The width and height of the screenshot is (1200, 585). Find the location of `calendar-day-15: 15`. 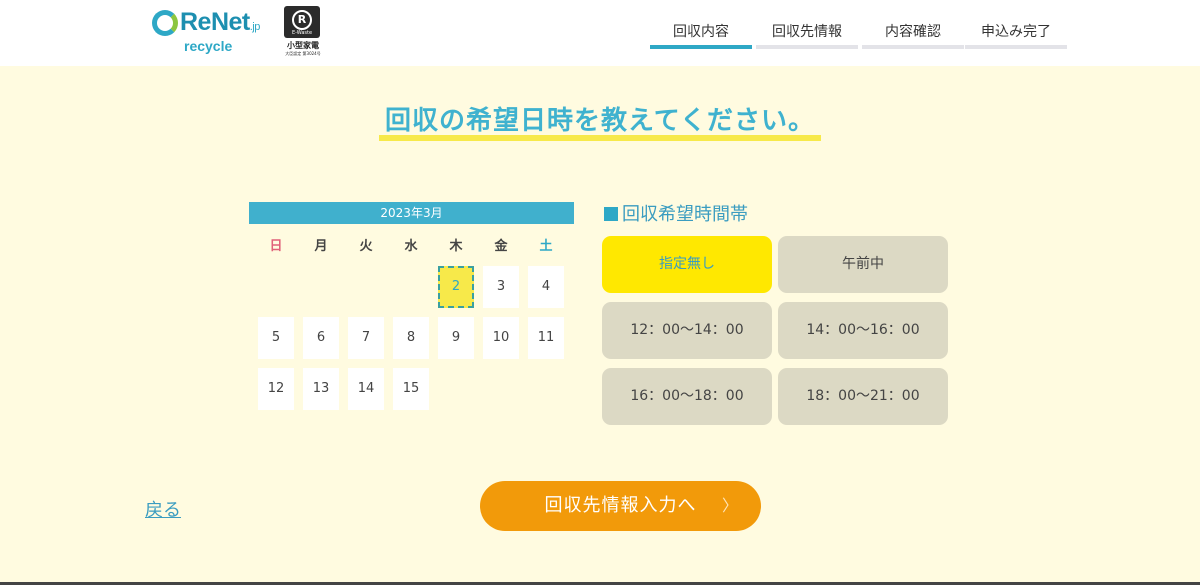

calendar-day-15: 15 is located at coordinates (411, 389).